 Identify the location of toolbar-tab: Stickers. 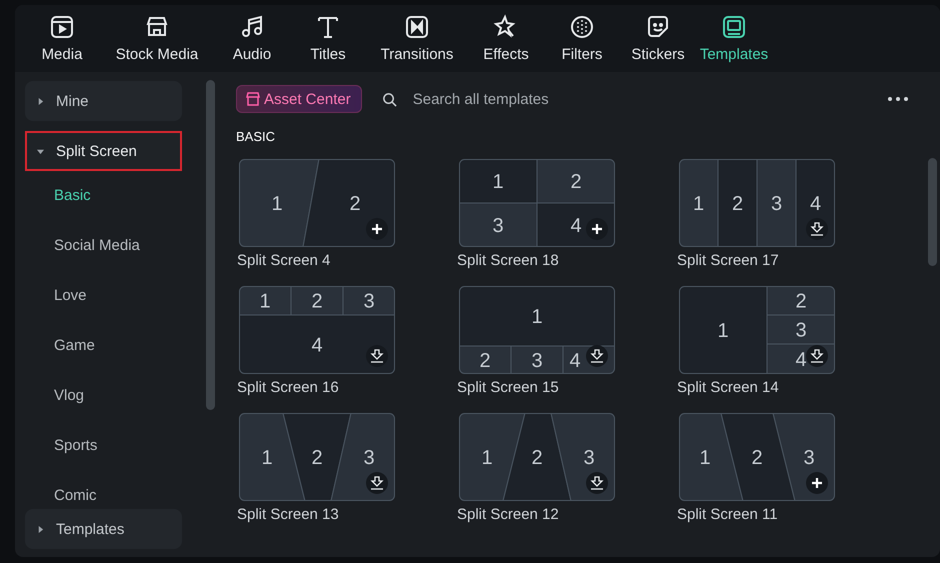
(658, 38).